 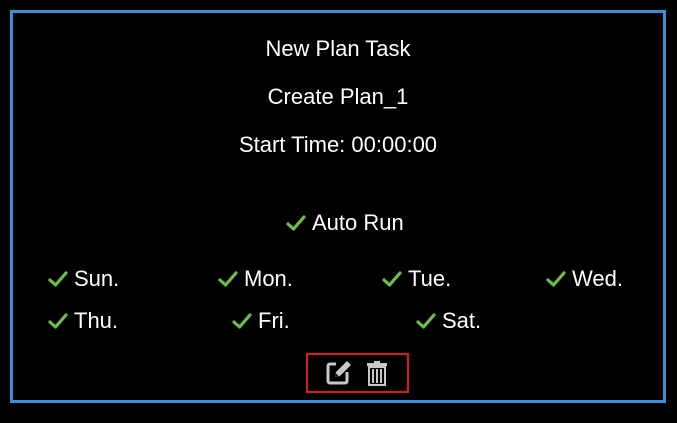 I want to click on auto-run-label: Auto Run, so click(x=358, y=222).